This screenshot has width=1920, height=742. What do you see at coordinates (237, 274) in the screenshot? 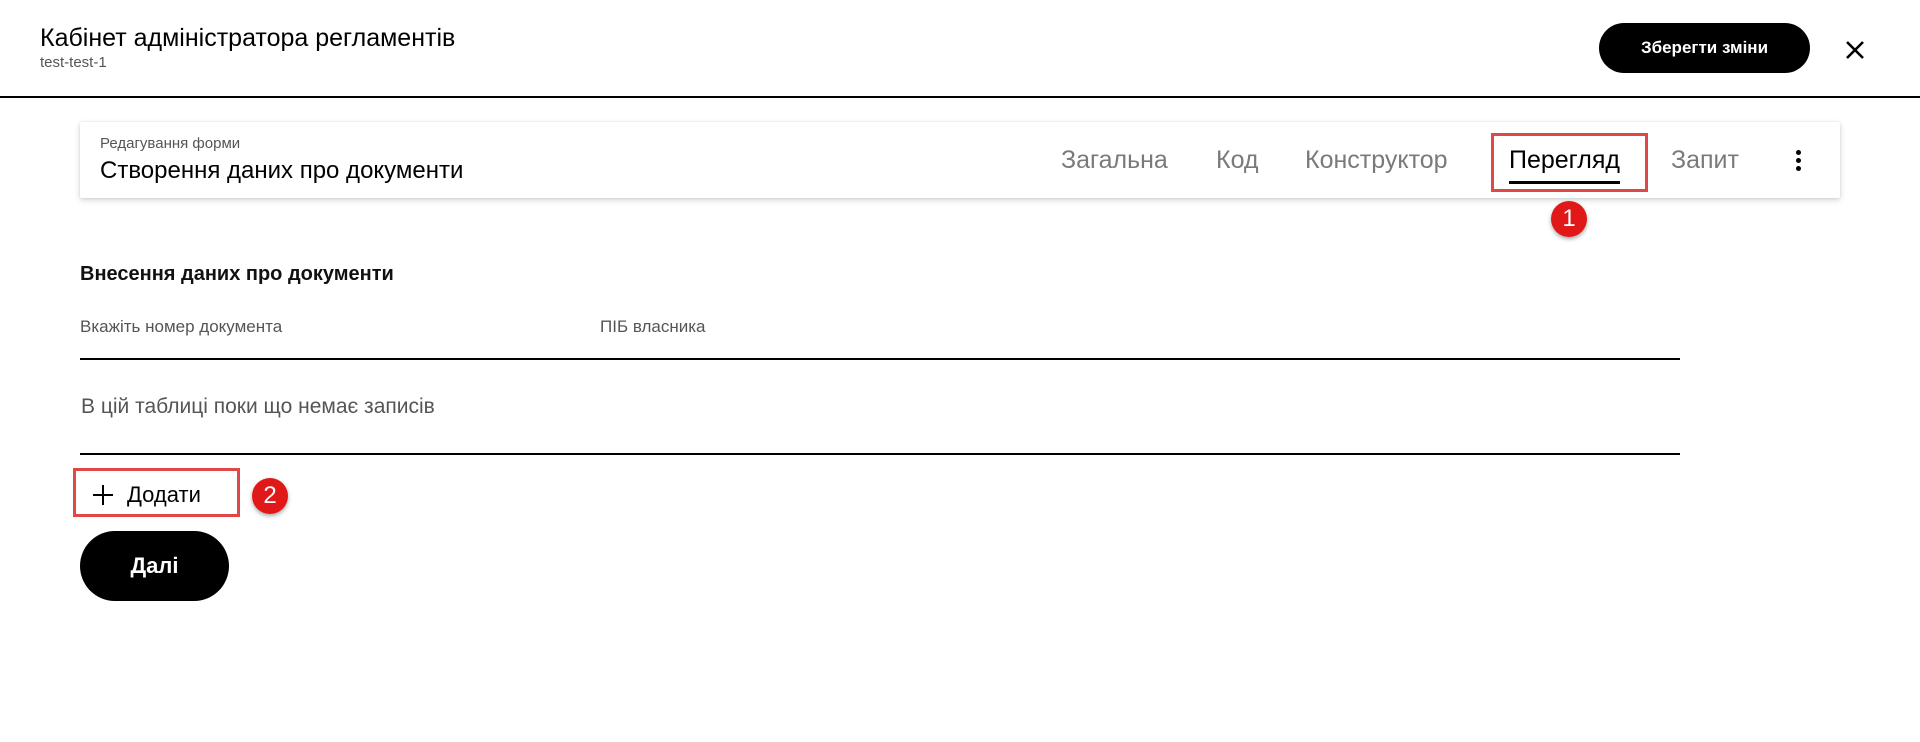
I see `section-title: Внесення даних про документи` at bounding box center [237, 274].